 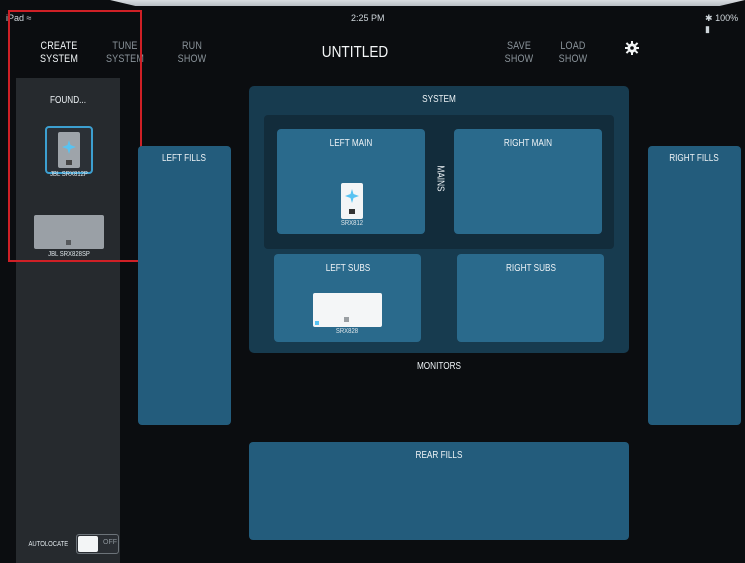 I want to click on zone-right-fills, so click(x=694, y=285).